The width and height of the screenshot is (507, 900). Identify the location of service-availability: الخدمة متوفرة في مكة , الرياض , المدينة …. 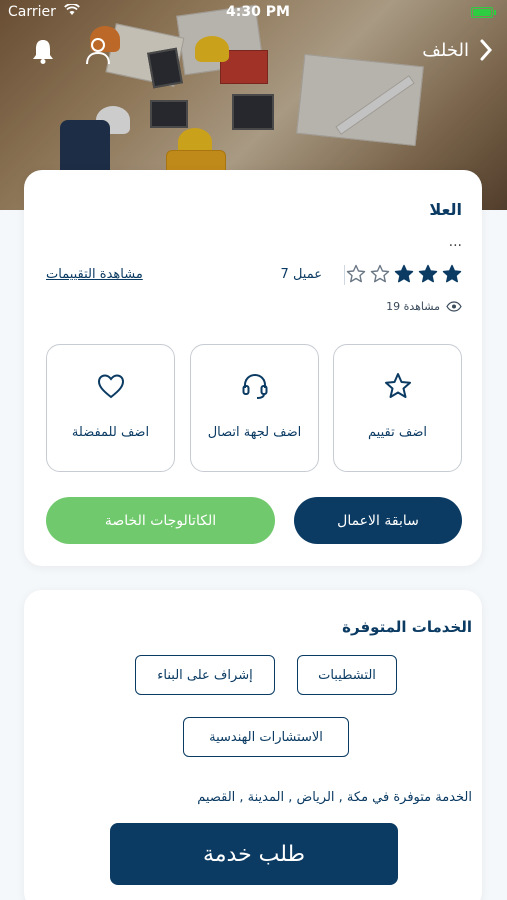
(334, 797).